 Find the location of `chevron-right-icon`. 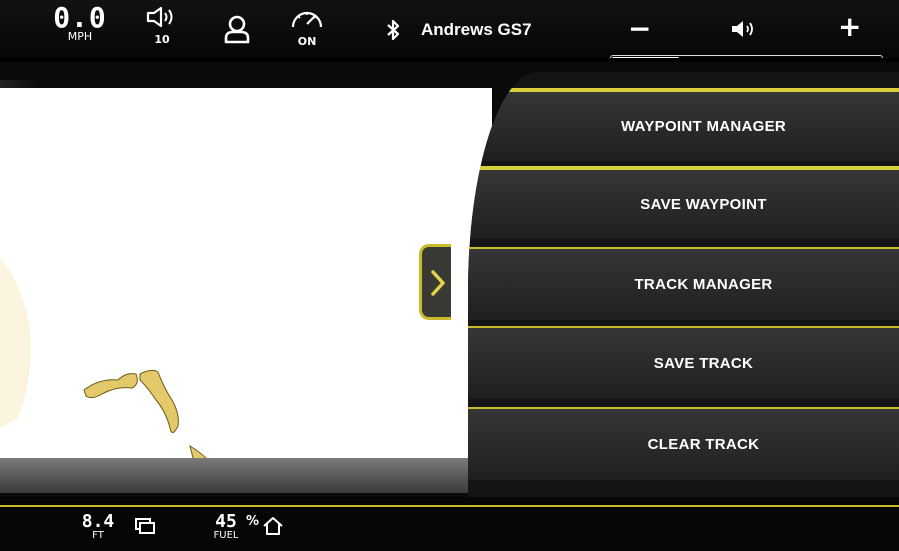

chevron-right-icon is located at coordinates (438, 283).